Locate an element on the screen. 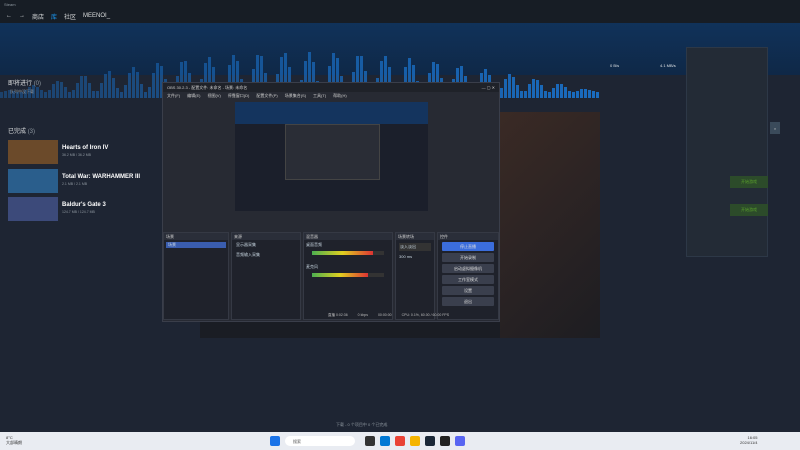  steam-topbar: Steam is located at coordinates (400, 4).